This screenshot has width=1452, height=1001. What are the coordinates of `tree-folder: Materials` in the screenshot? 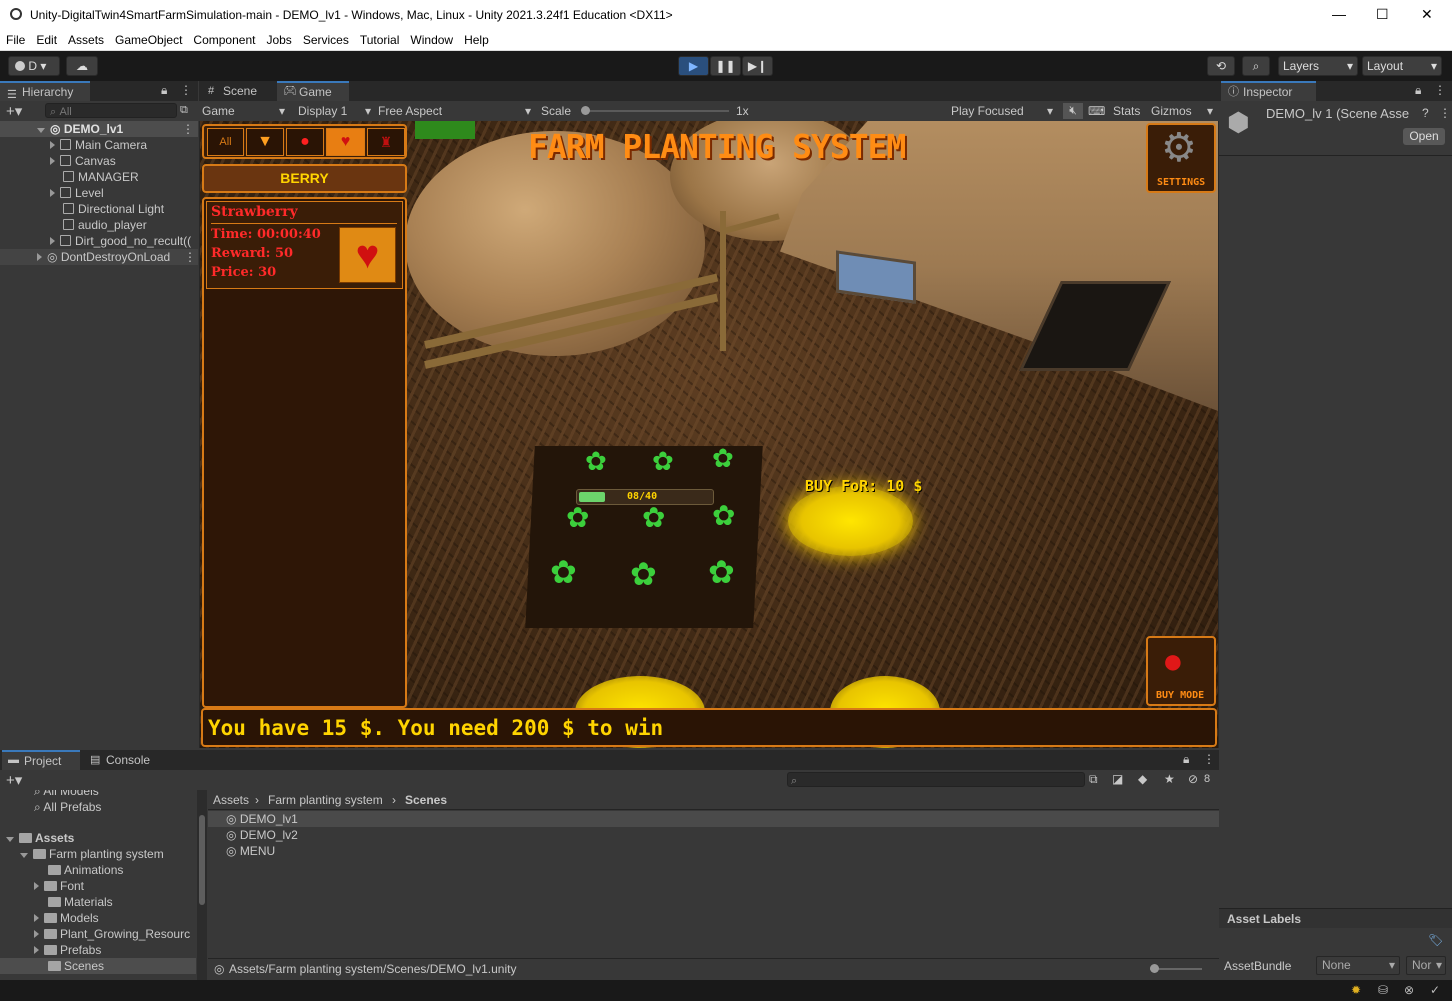 It's located at (80, 902).